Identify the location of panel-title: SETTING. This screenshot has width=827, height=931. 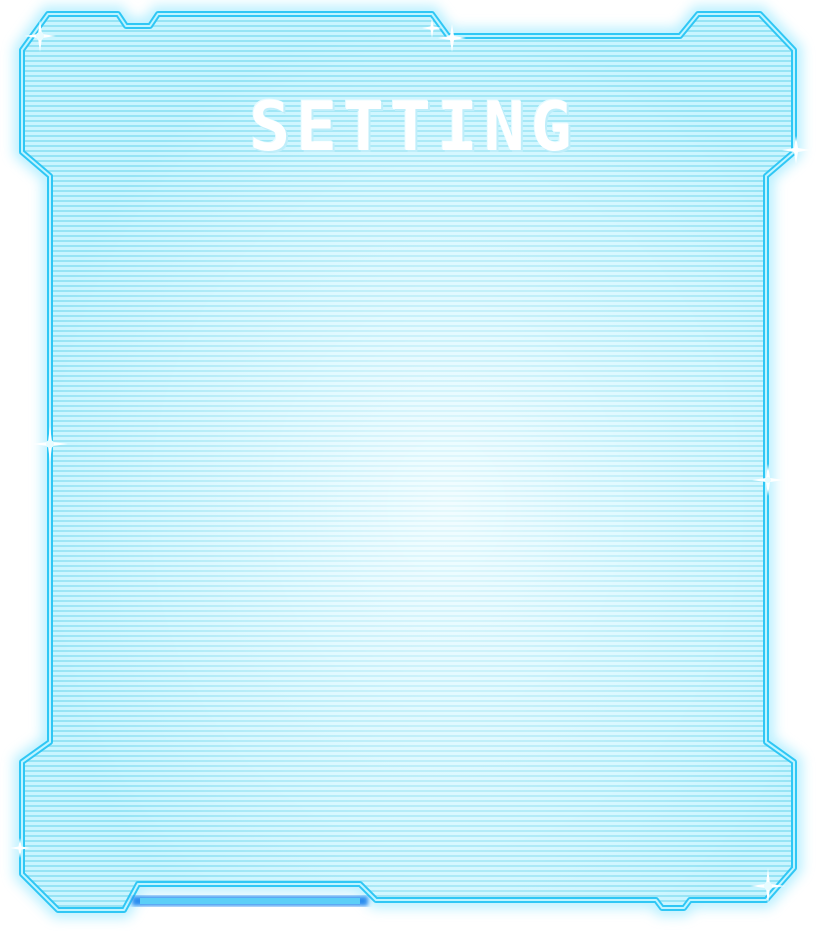
(413, 127).